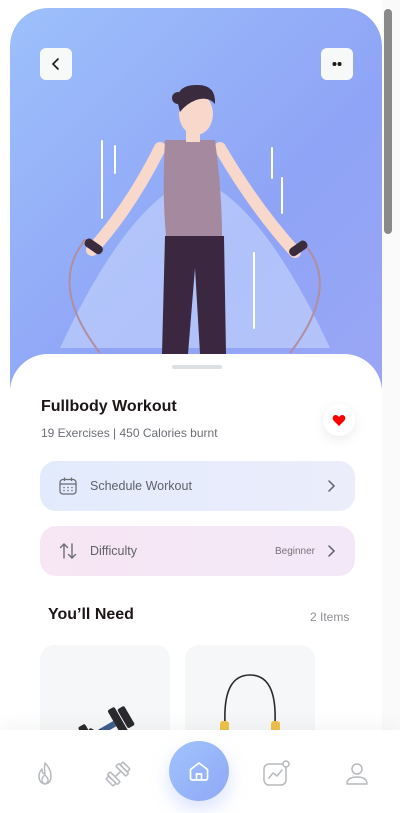 The height and width of the screenshot is (813, 400). I want to click on workout-title: Fullbody Workout, so click(109, 406).